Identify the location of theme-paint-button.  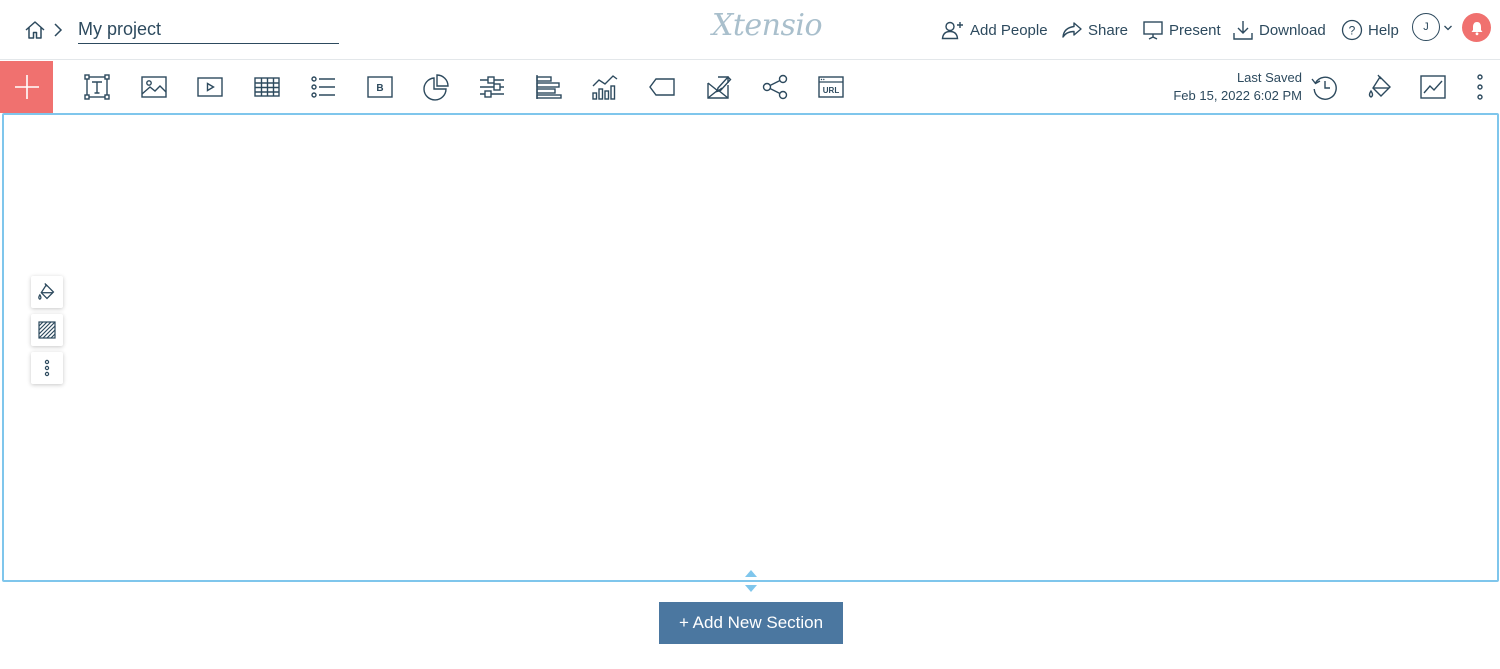
(1381, 87).